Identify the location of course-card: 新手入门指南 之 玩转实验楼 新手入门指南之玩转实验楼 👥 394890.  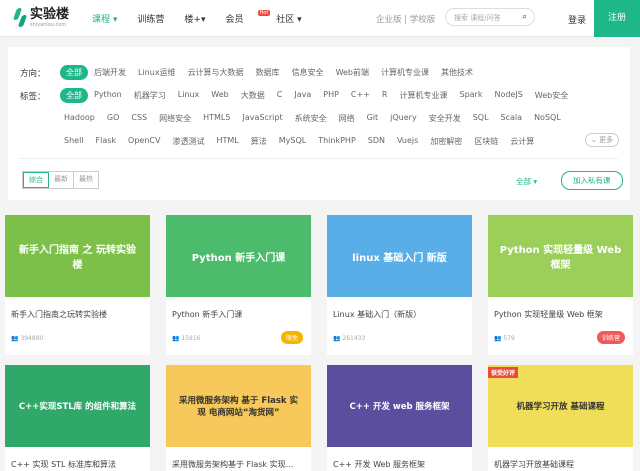
(77, 285).